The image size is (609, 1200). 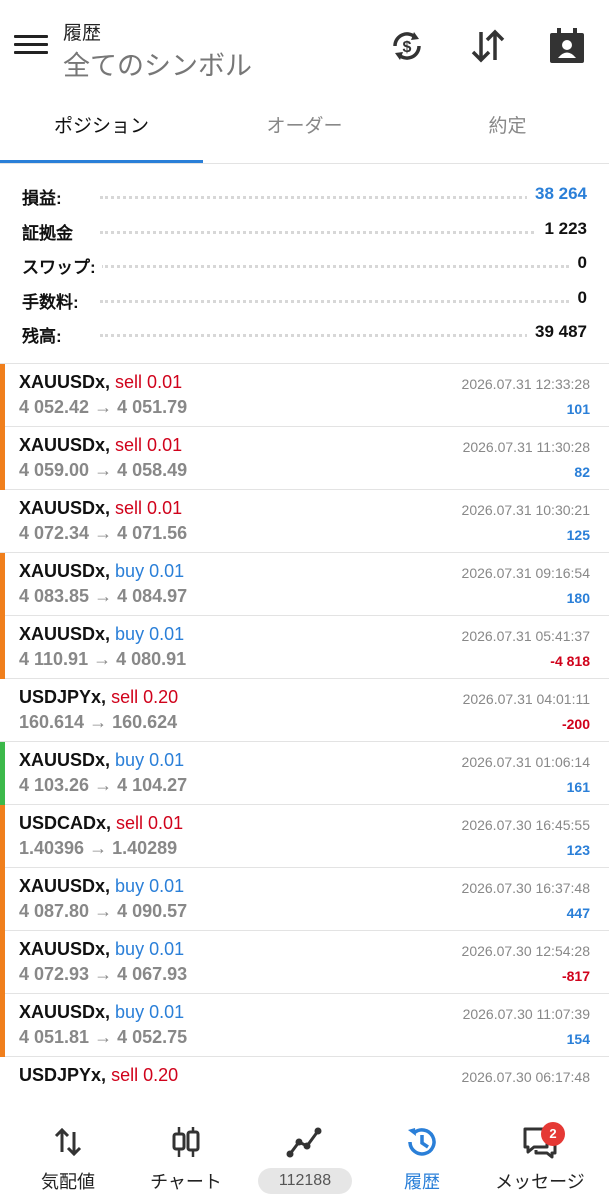 I want to click on symbol-name: USDCADx,, so click(x=65, y=823).